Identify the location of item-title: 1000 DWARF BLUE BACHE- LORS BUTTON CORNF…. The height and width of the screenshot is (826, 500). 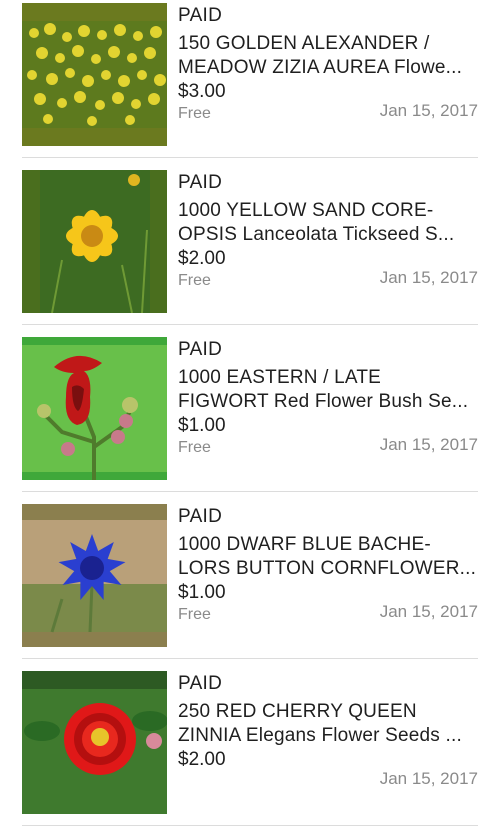
(328, 557).